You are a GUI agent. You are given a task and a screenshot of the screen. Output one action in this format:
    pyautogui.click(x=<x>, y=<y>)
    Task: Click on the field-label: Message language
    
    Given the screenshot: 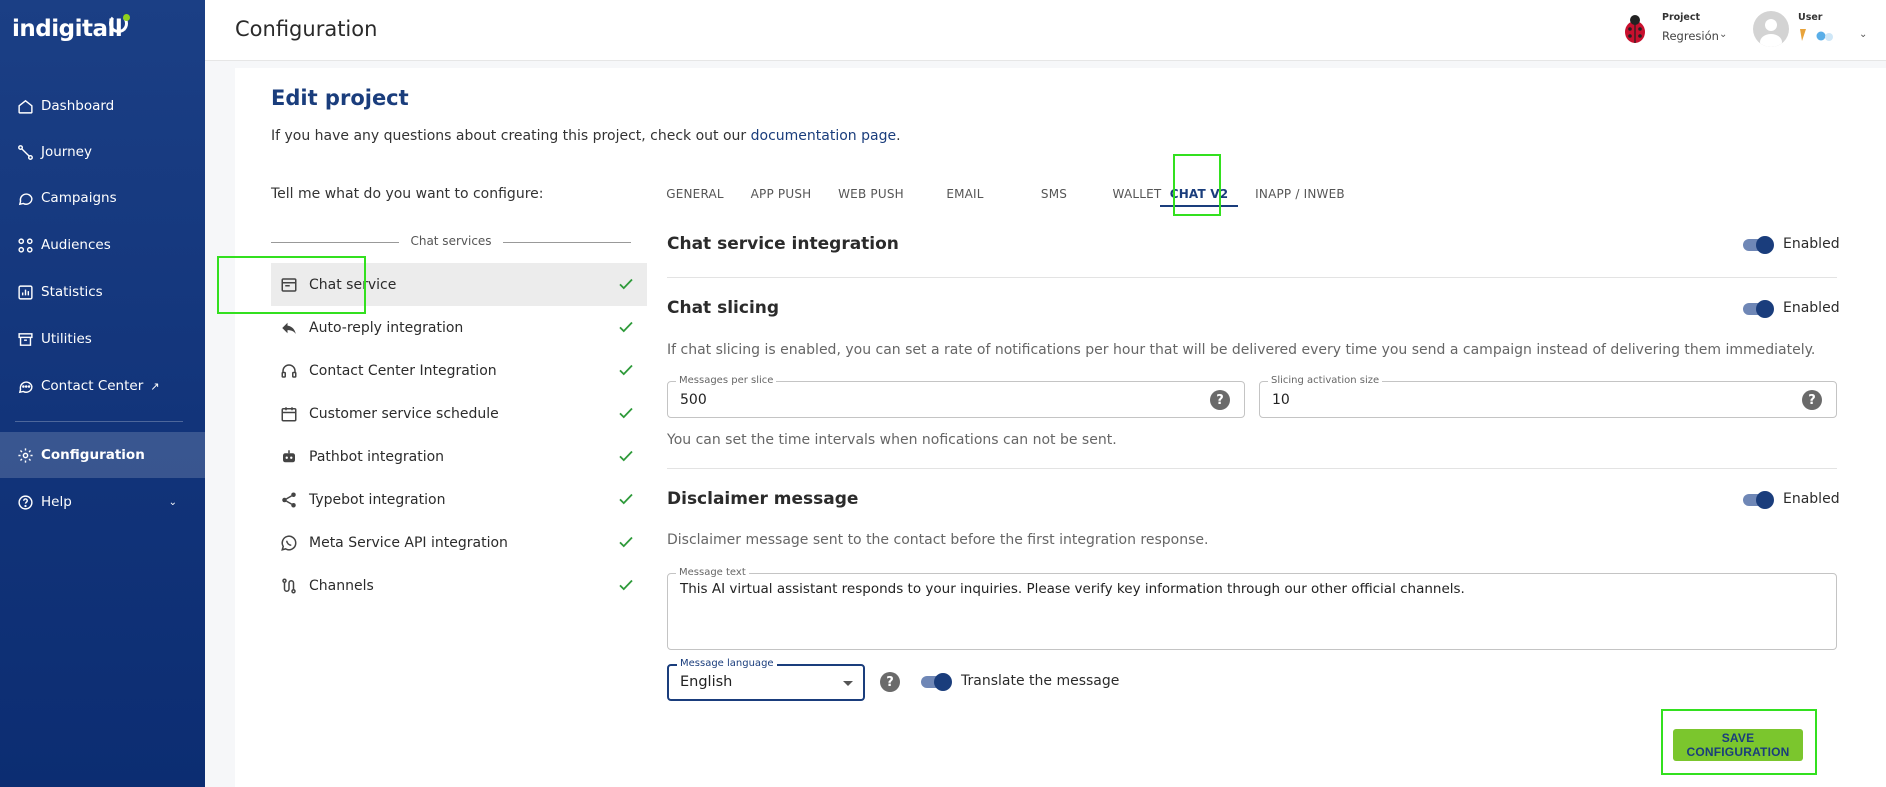 What is the action you would take?
    pyautogui.click(x=727, y=664)
    